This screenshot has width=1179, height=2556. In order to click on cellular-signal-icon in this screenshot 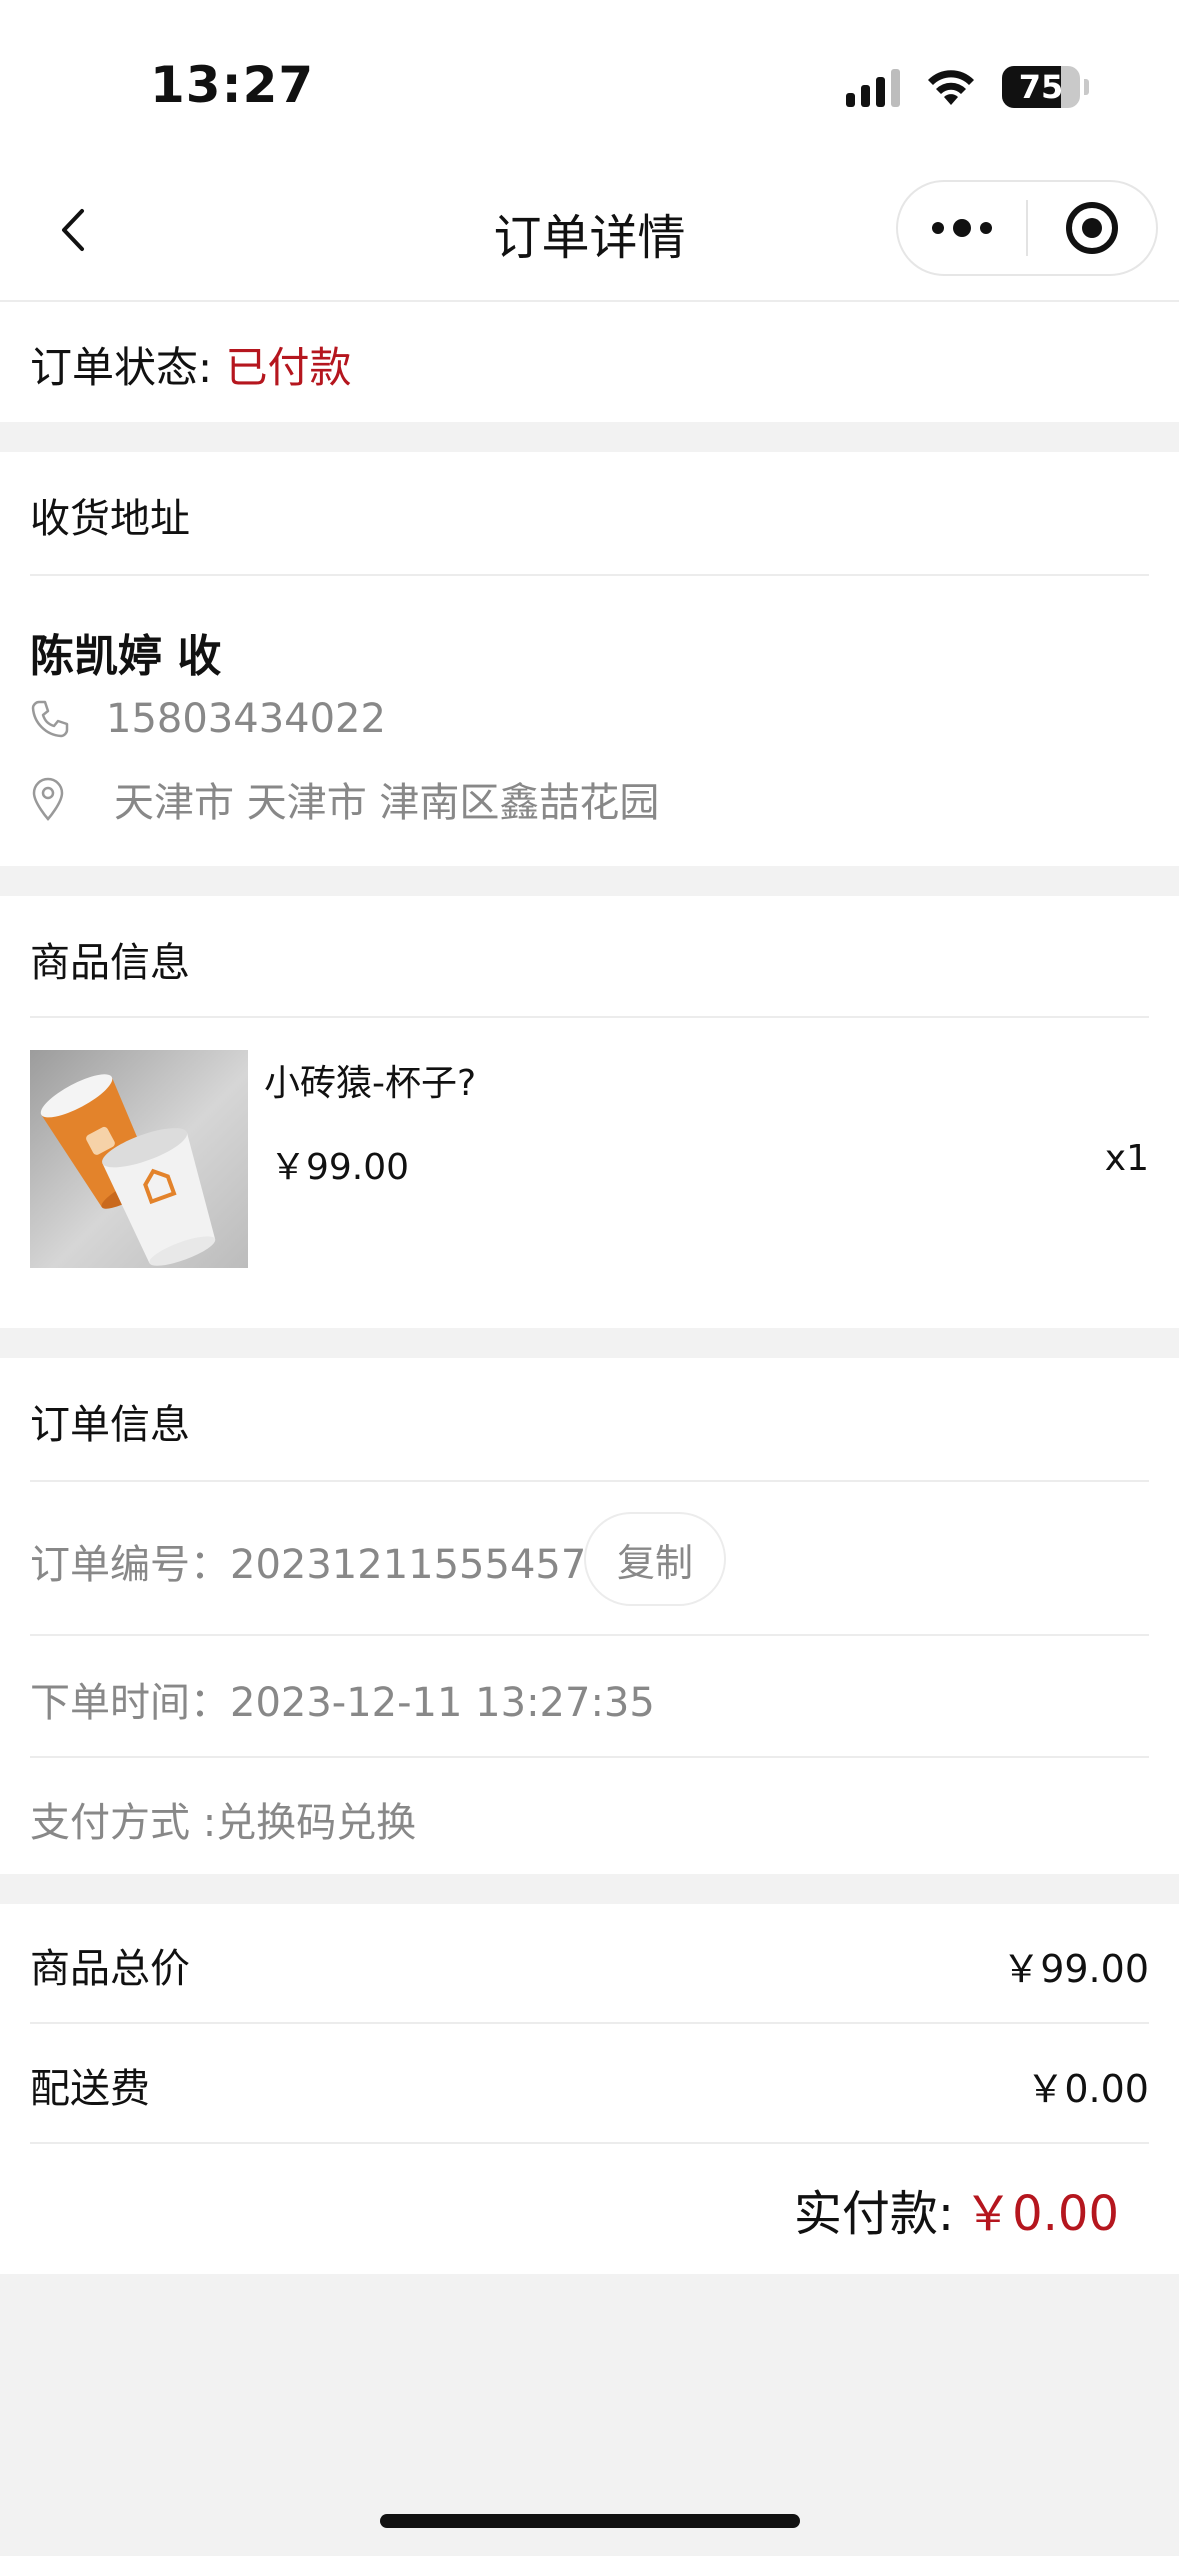, I will do `click(873, 87)`.